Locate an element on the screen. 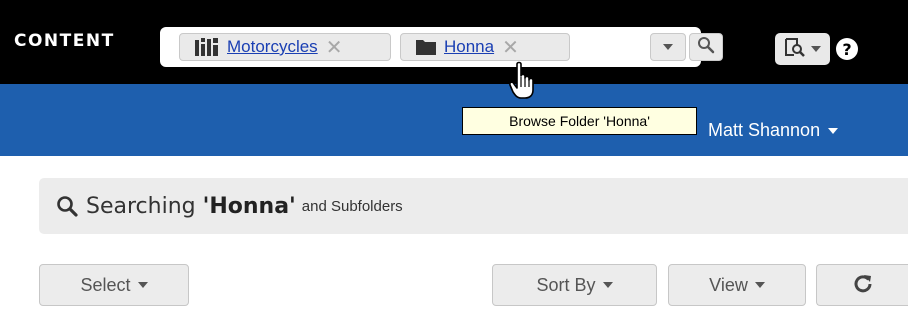 Image resolution: width=908 pixels, height=333 pixels. sort-by-button-label: Sort By is located at coordinates (566, 284).